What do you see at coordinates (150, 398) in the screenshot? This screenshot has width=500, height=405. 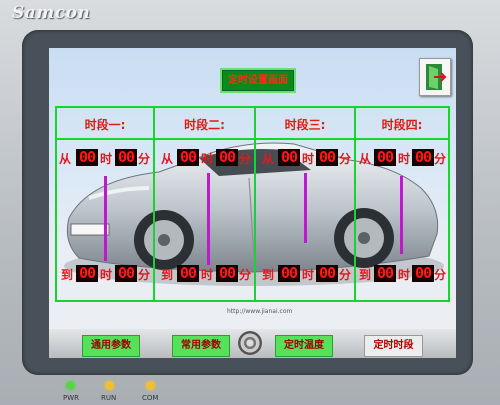 I see `com-led-label: COM` at bounding box center [150, 398].